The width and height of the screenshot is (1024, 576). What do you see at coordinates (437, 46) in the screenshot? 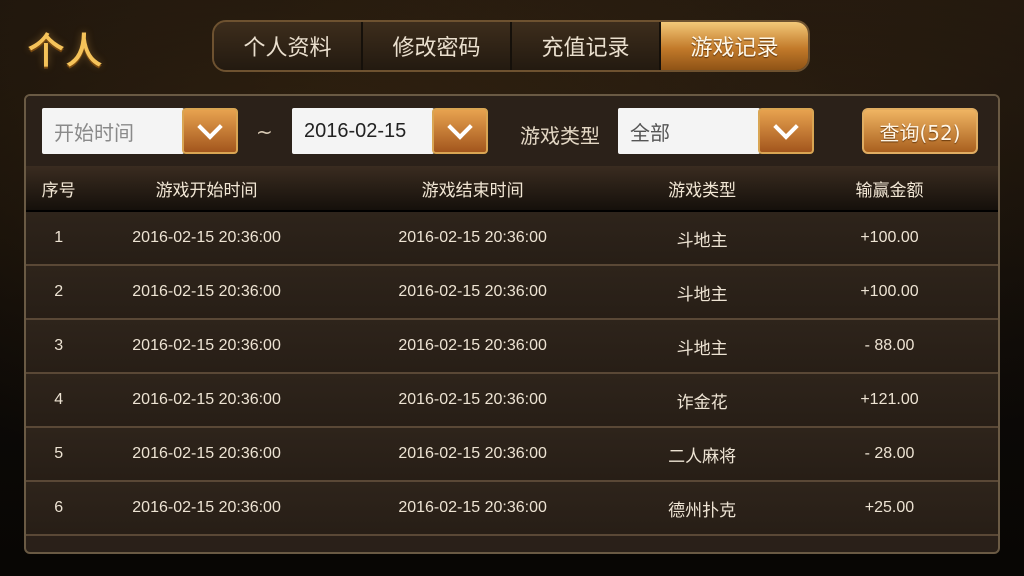
I see `tab-change-password: 修改密码` at bounding box center [437, 46].